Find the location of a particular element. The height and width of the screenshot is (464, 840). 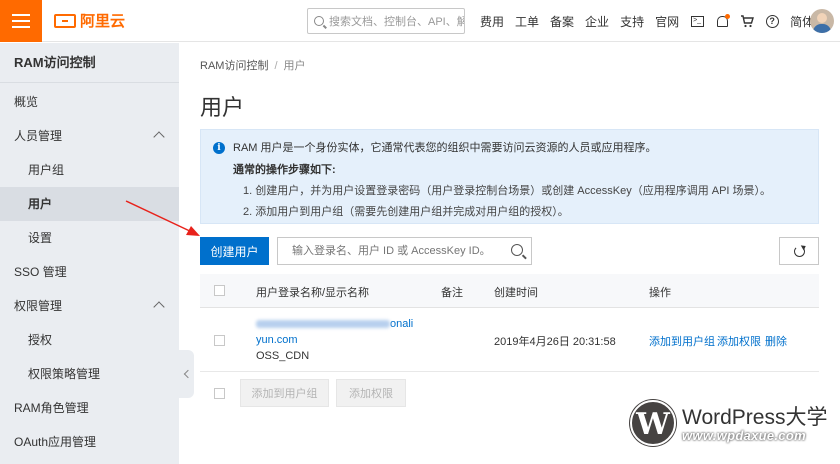

sidebar-item-label: 权限策略管理 is located at coordinates (64, 374).